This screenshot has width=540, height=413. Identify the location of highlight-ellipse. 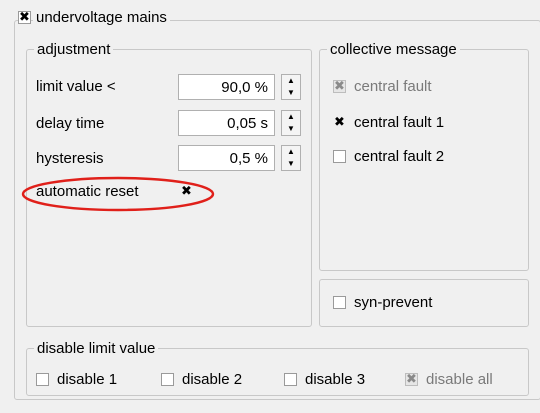
(118, 194).